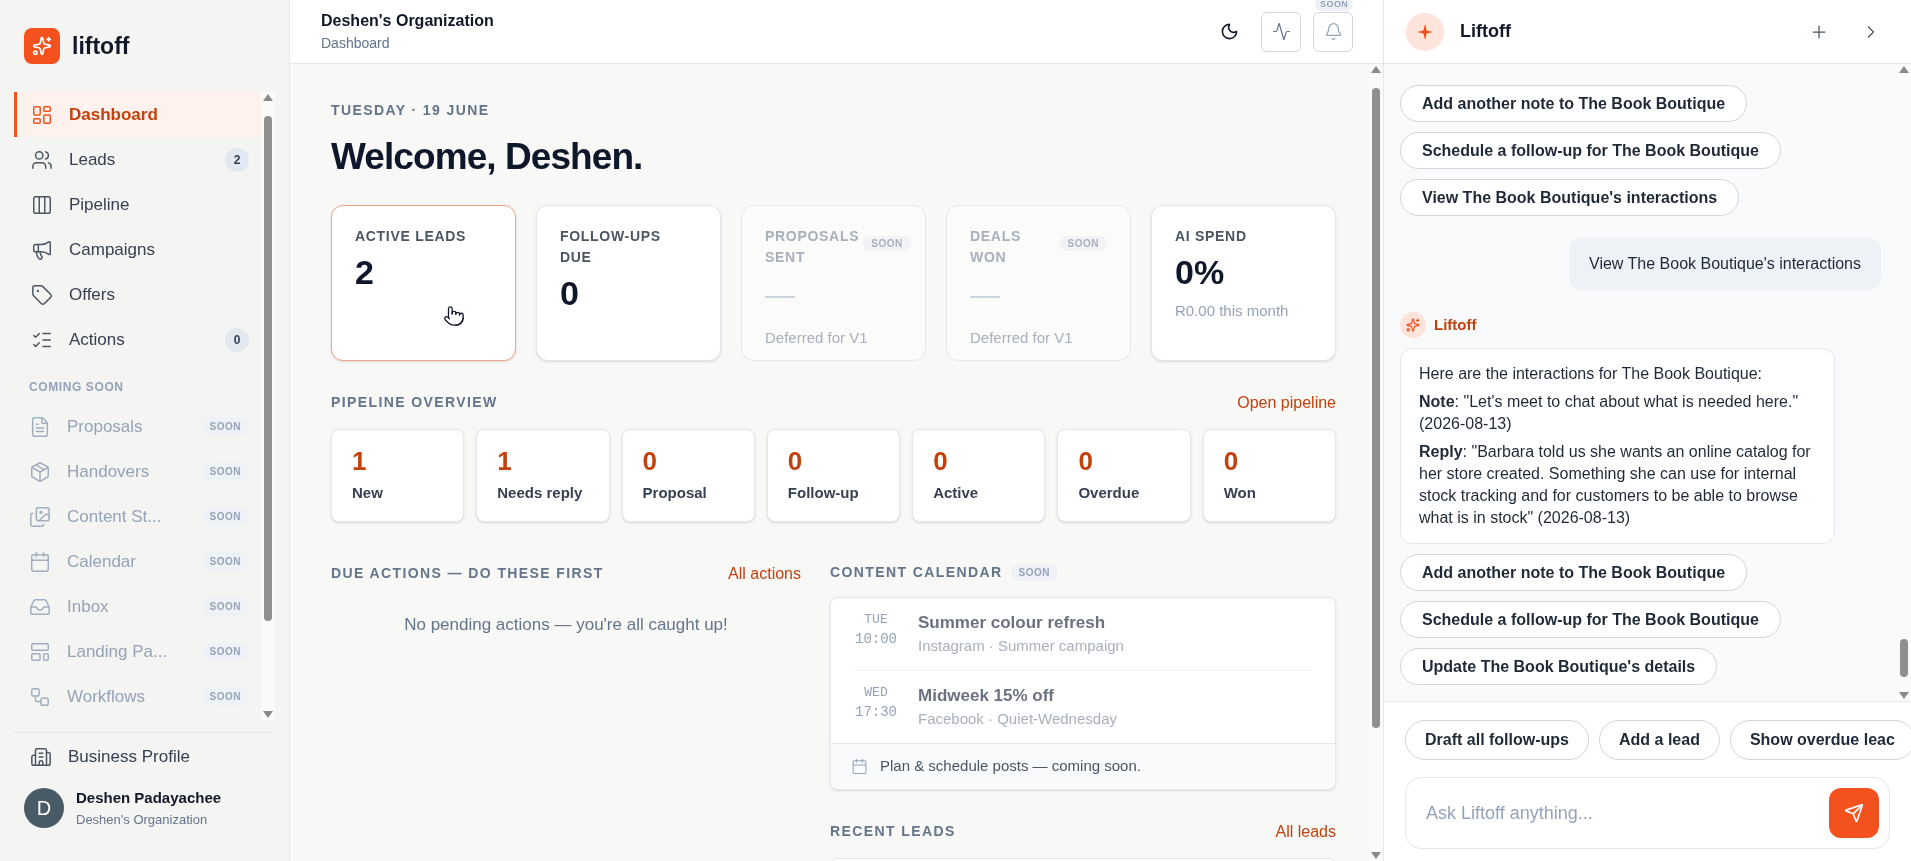 Image resolution: width=1911 pixels, height=861 pixels. What do you see at coordinates (566, 624) in the screenshot?
I see `empty-state-message: No pending actions — you're all caught up!` at bounding box center [566, 624].